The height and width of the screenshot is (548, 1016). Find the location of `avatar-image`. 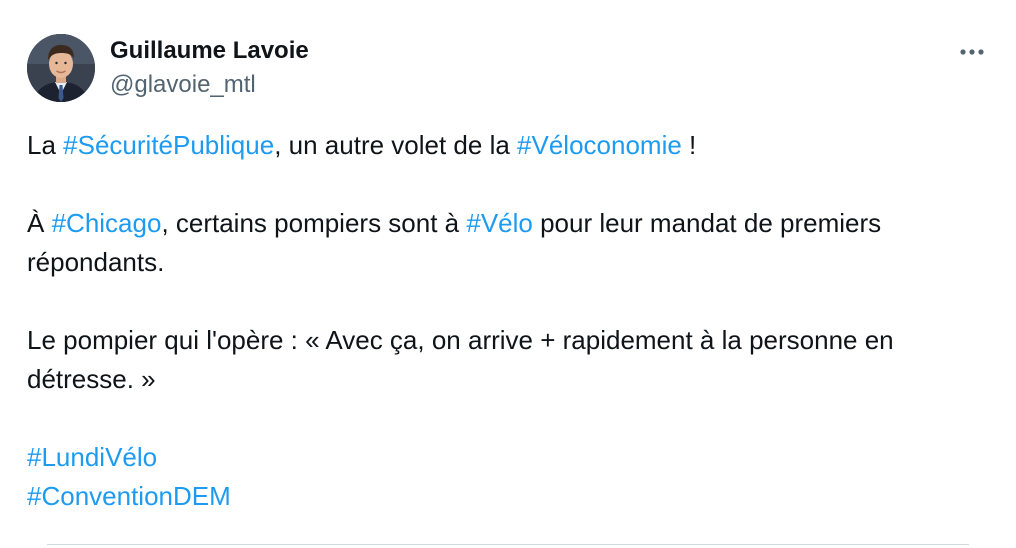

avatar-image is located at coordinates (61, 68).